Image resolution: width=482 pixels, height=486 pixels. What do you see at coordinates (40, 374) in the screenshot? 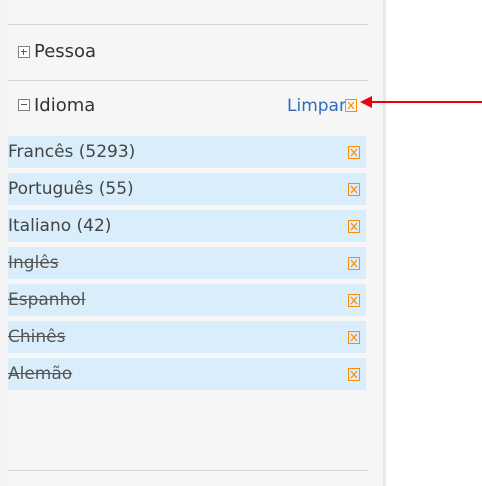
I see `filter-item-label: Alemão` at bounding box center [40, 374].